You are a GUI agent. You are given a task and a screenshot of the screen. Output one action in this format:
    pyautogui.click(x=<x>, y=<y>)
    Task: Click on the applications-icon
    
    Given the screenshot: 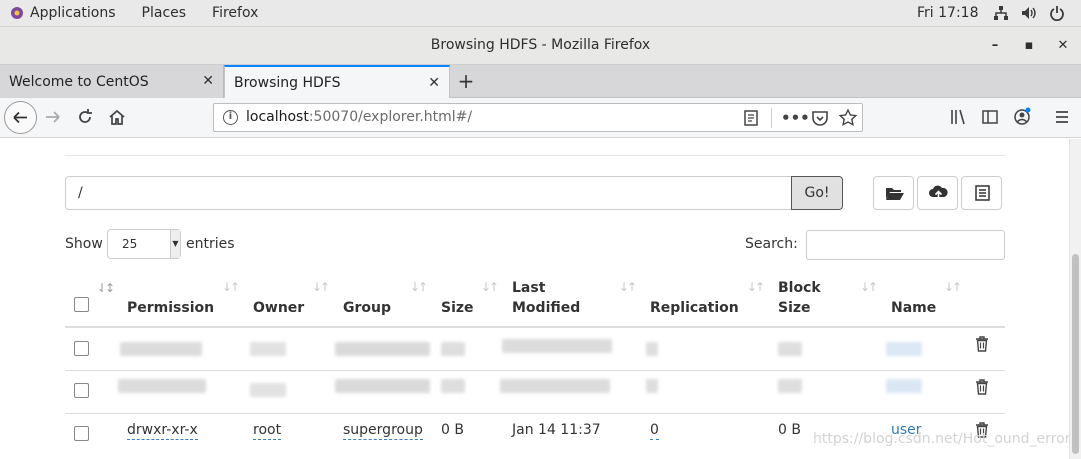 What is the action you would take?
    pyautogui.click(x=17, y=13)
    